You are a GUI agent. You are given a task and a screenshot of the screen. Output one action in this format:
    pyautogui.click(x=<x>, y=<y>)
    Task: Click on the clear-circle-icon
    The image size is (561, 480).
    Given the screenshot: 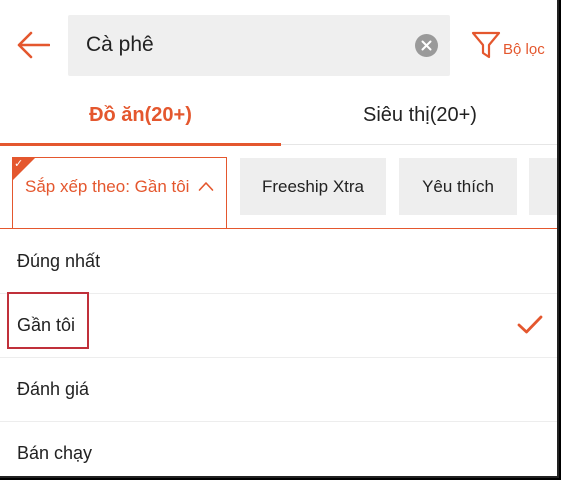 What is the action you would take?
    pyautogui.click(x=426, y=45)
    